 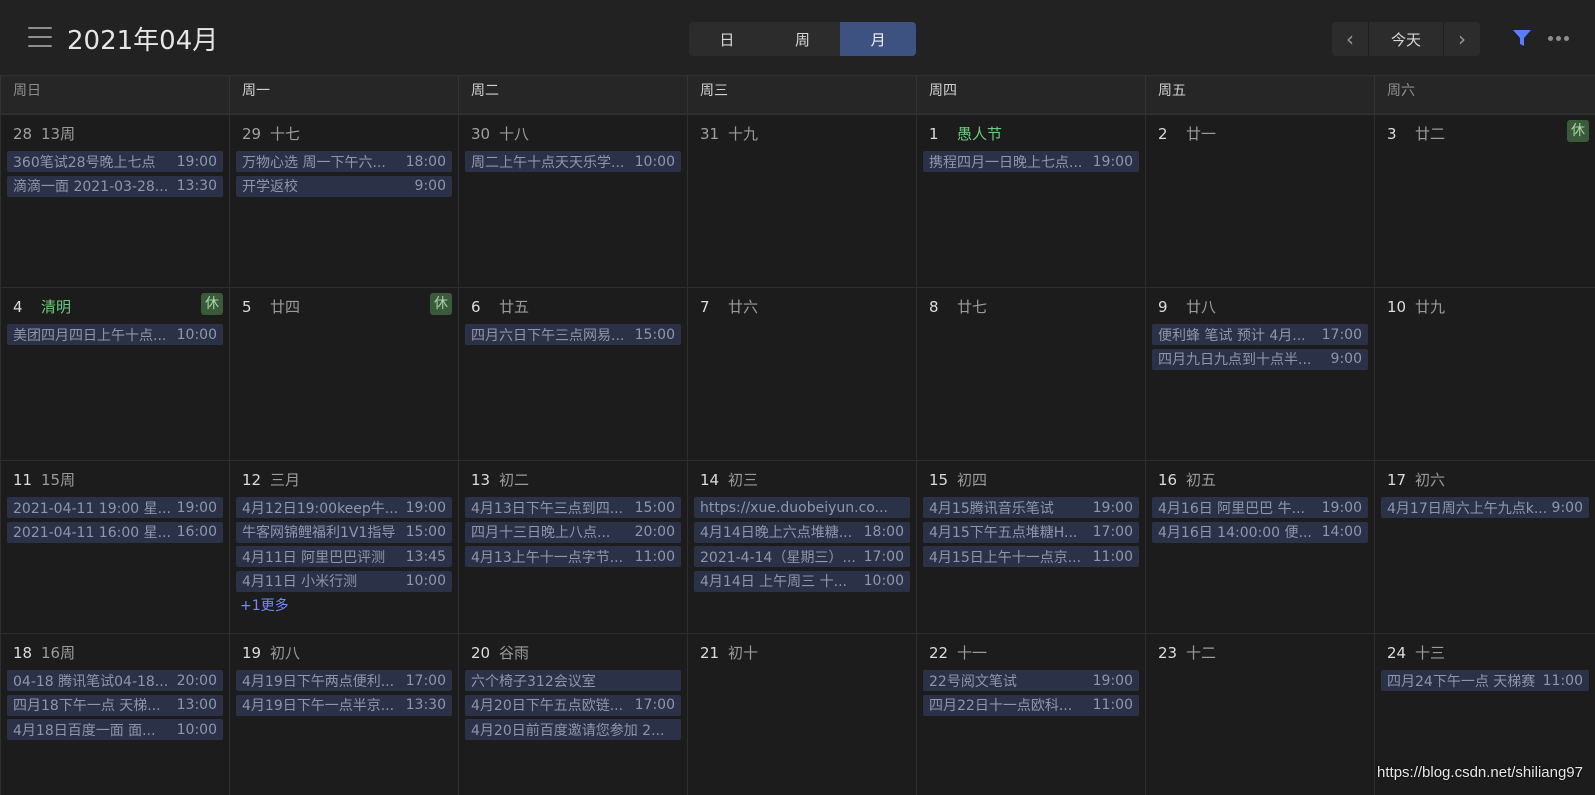 What do you see at coordinates (84, 162) in the screenshot?
I see `event-title: 360笔试28号晚上七点` at bounding box center [84, 162].